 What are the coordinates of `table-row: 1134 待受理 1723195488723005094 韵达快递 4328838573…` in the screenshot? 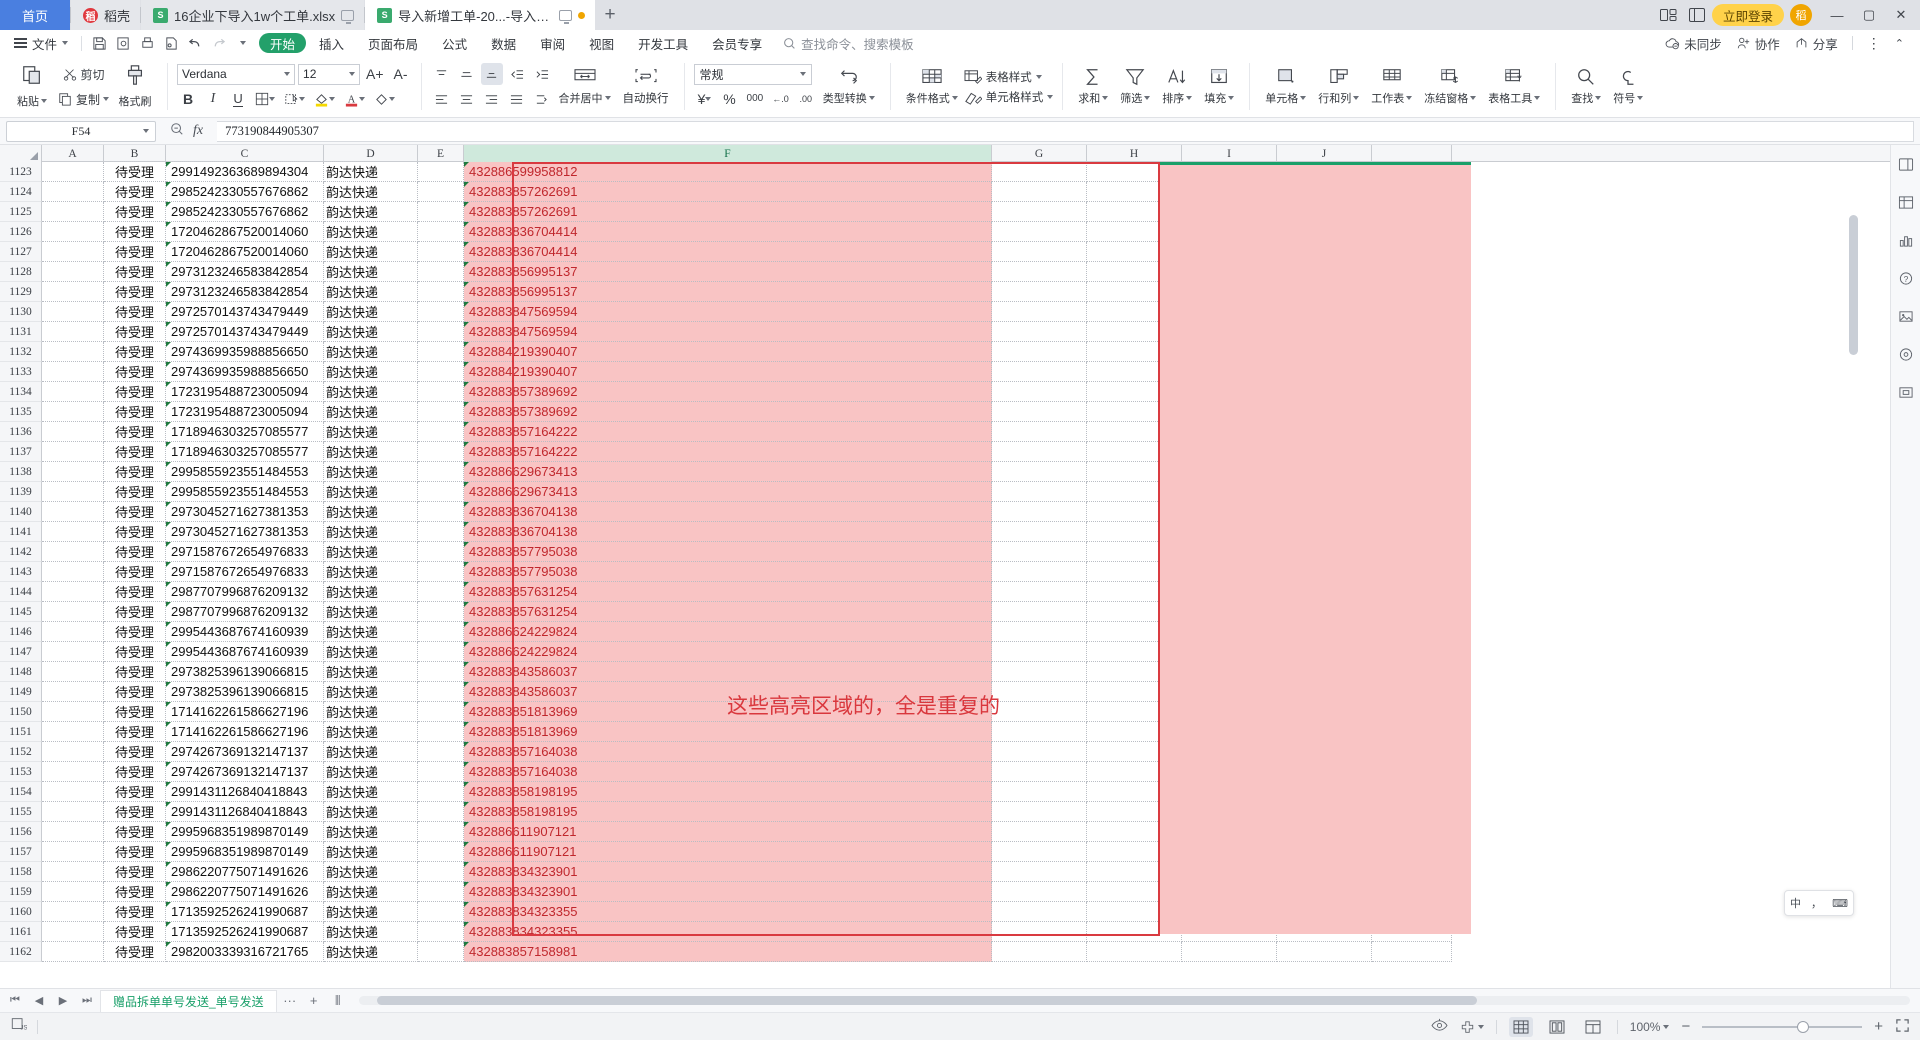 It's located at (945, 392).